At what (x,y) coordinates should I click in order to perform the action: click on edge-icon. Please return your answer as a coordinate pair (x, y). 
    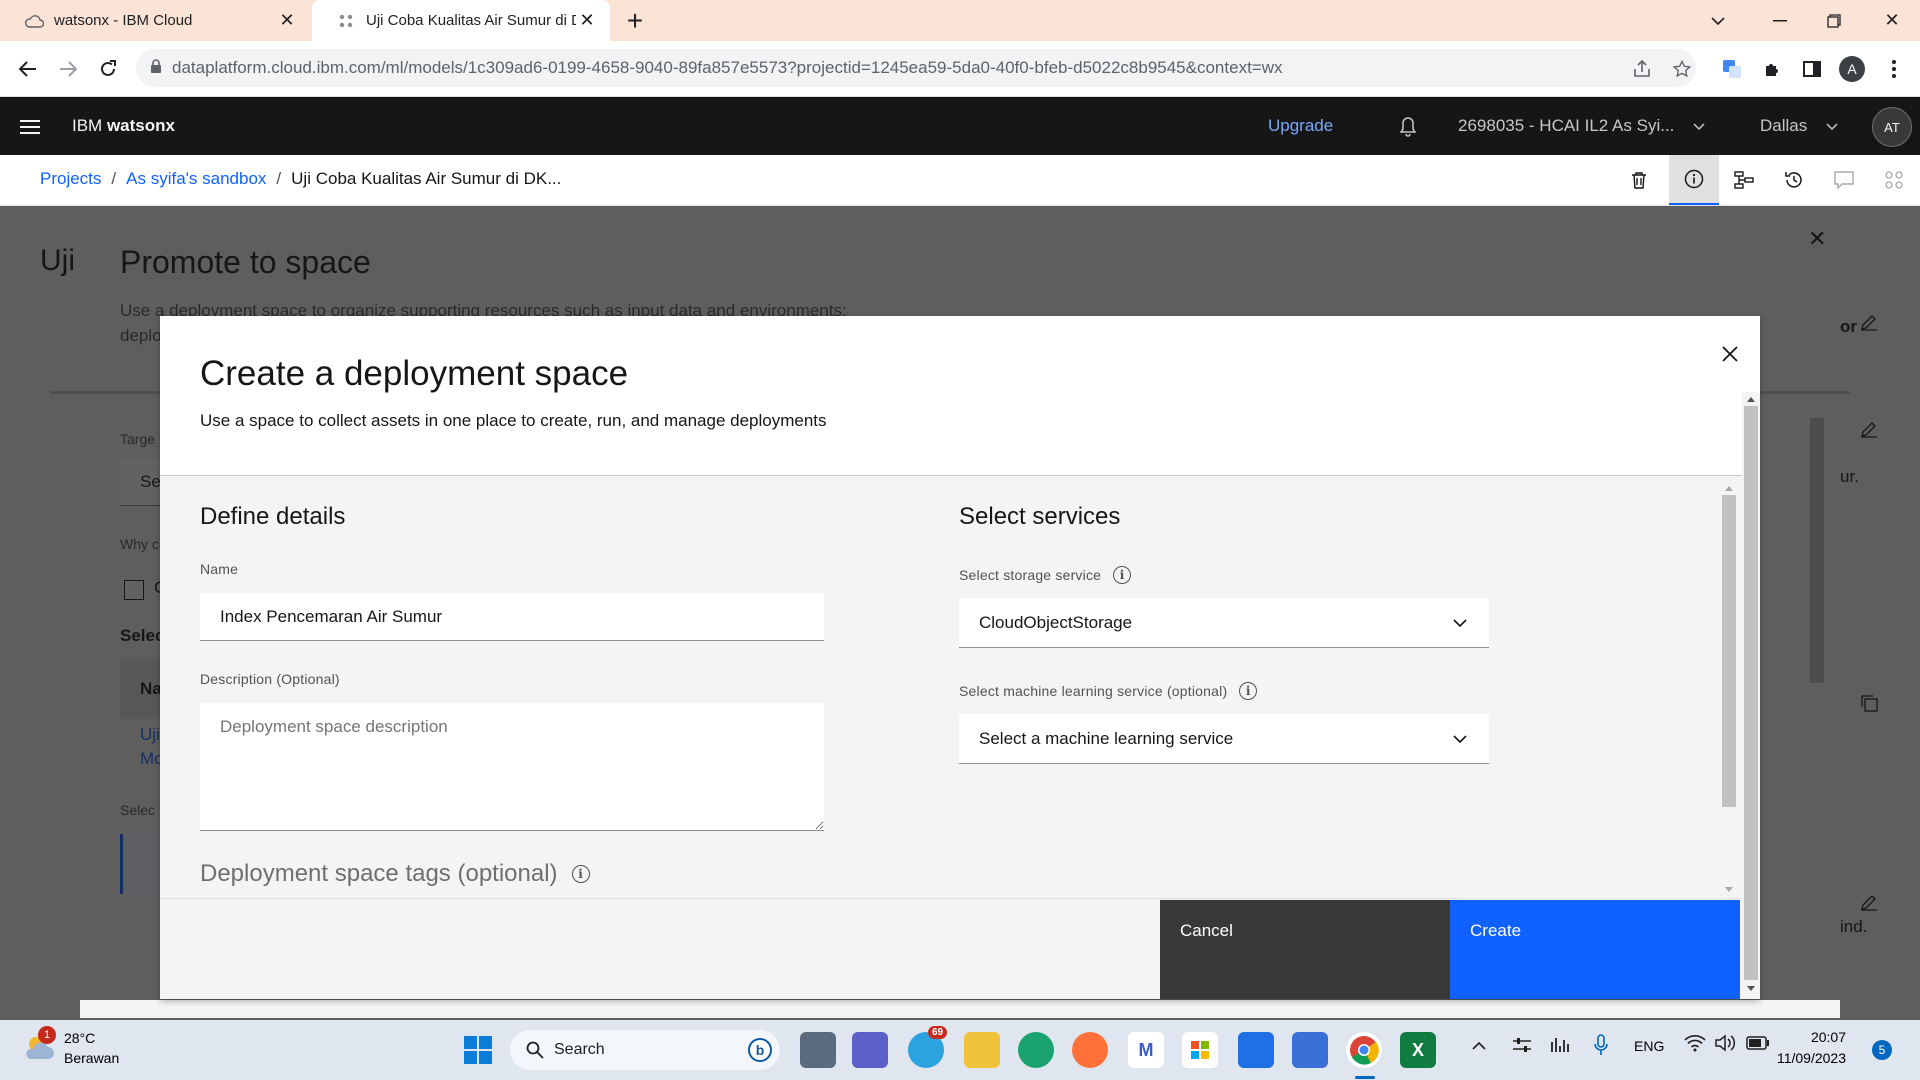
    Looking at the image, I should click on (1036, 1050).